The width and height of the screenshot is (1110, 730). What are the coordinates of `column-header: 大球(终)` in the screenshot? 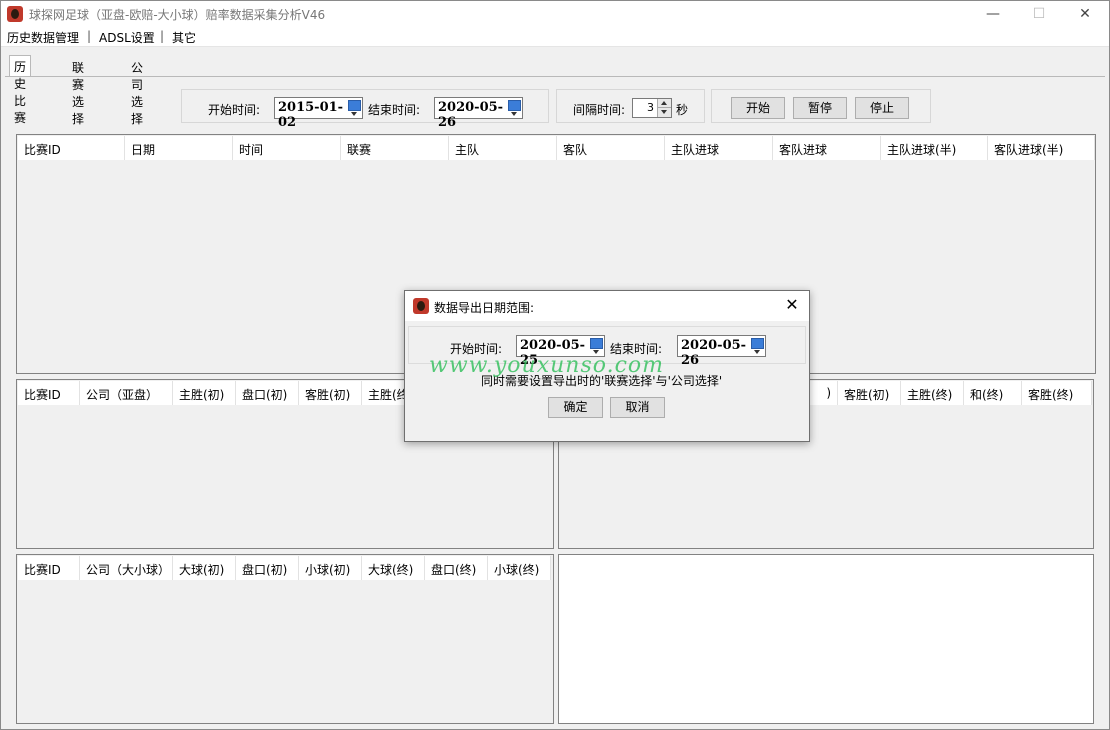 It's located at (393, 568).